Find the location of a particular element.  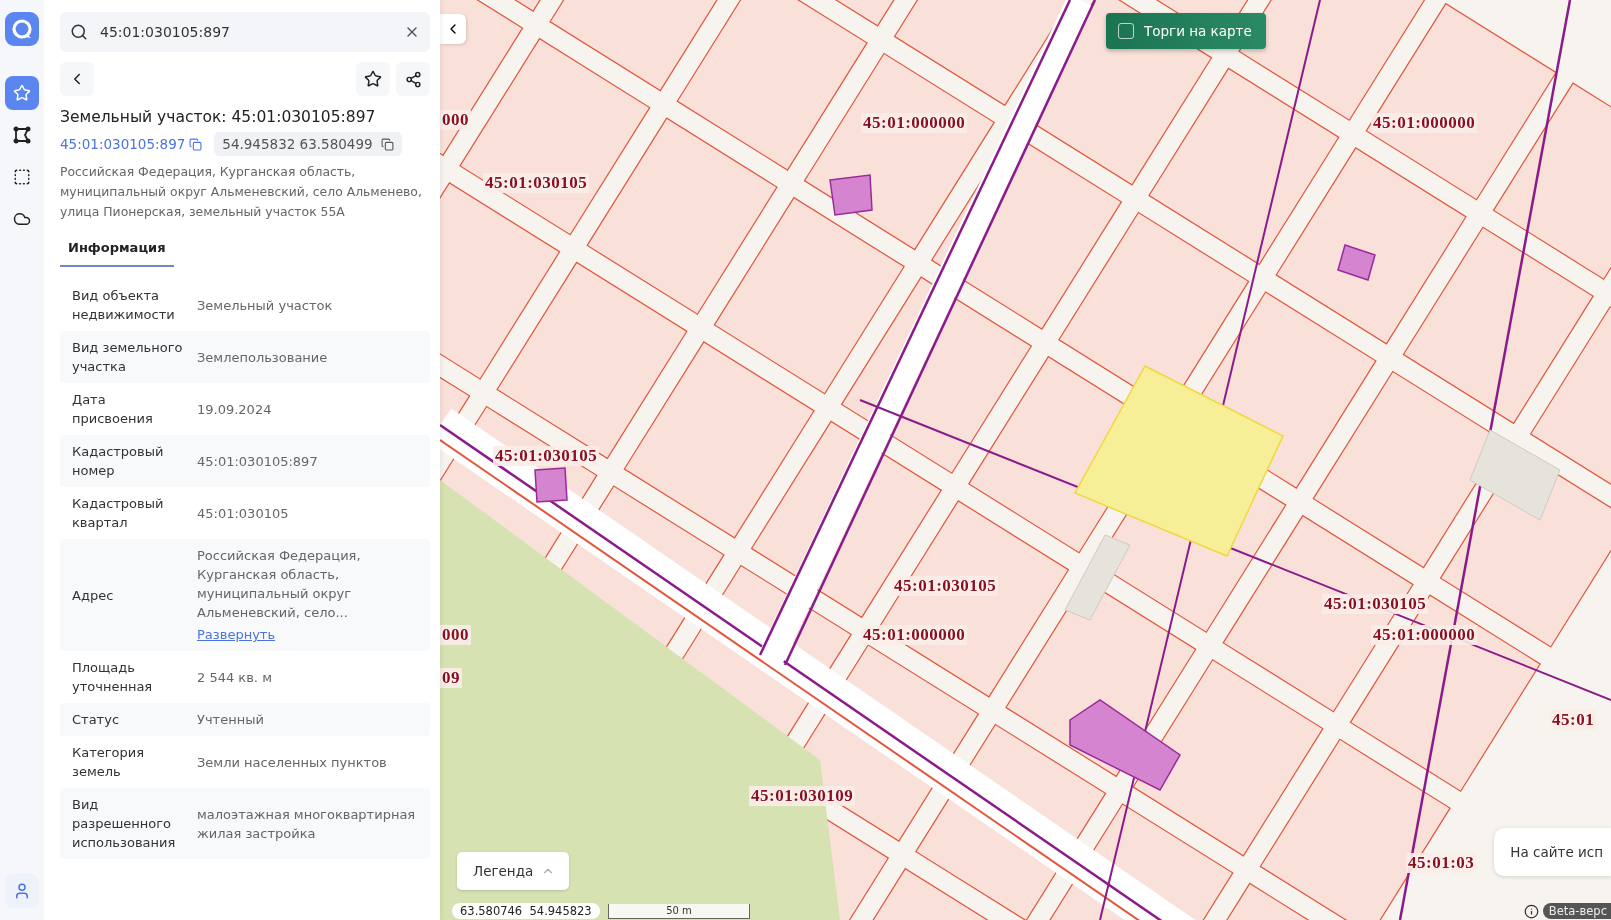

favorite-button is located at coordinates (373, 79).